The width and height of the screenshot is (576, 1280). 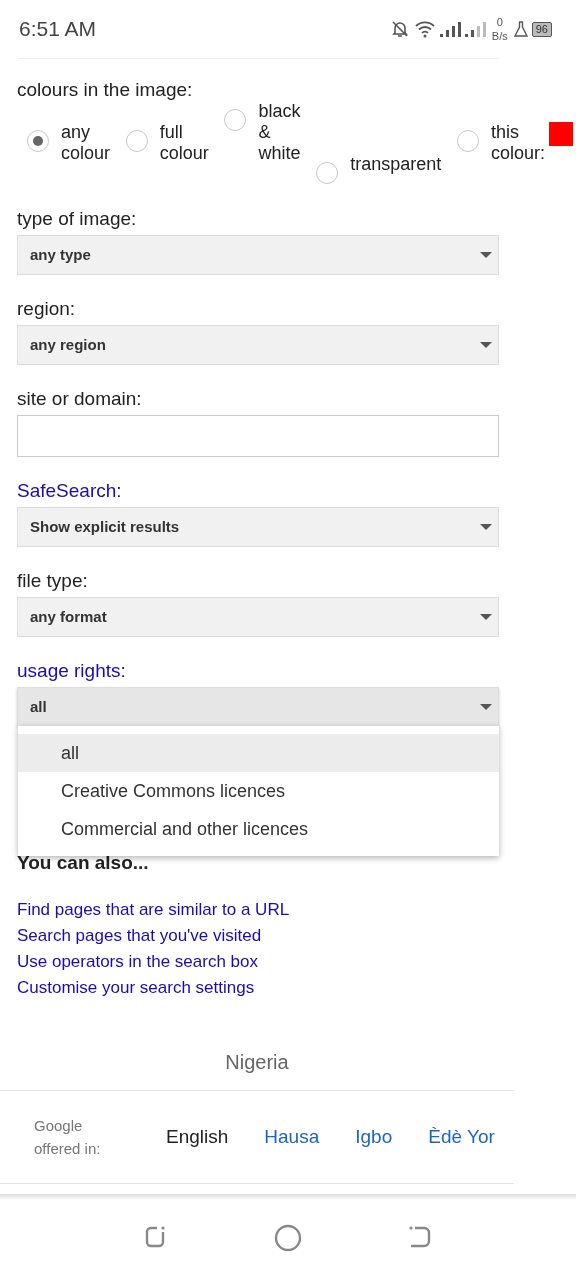 I want to click on help-link: Search pages that you've visited, so click(x=139, y=936).